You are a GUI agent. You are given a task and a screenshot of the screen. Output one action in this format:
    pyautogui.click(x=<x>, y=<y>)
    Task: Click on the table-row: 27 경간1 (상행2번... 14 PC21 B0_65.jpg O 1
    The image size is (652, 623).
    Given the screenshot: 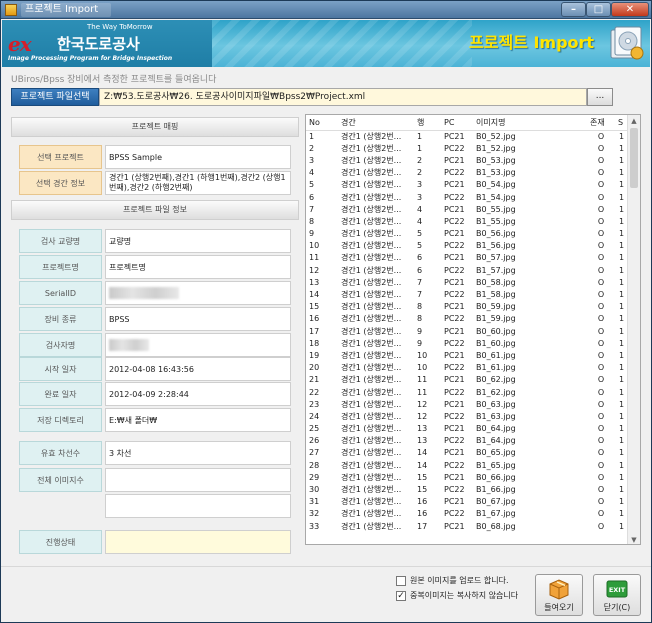 What is the action you would take?
    pyautogui.click(x=467, y=453)
    